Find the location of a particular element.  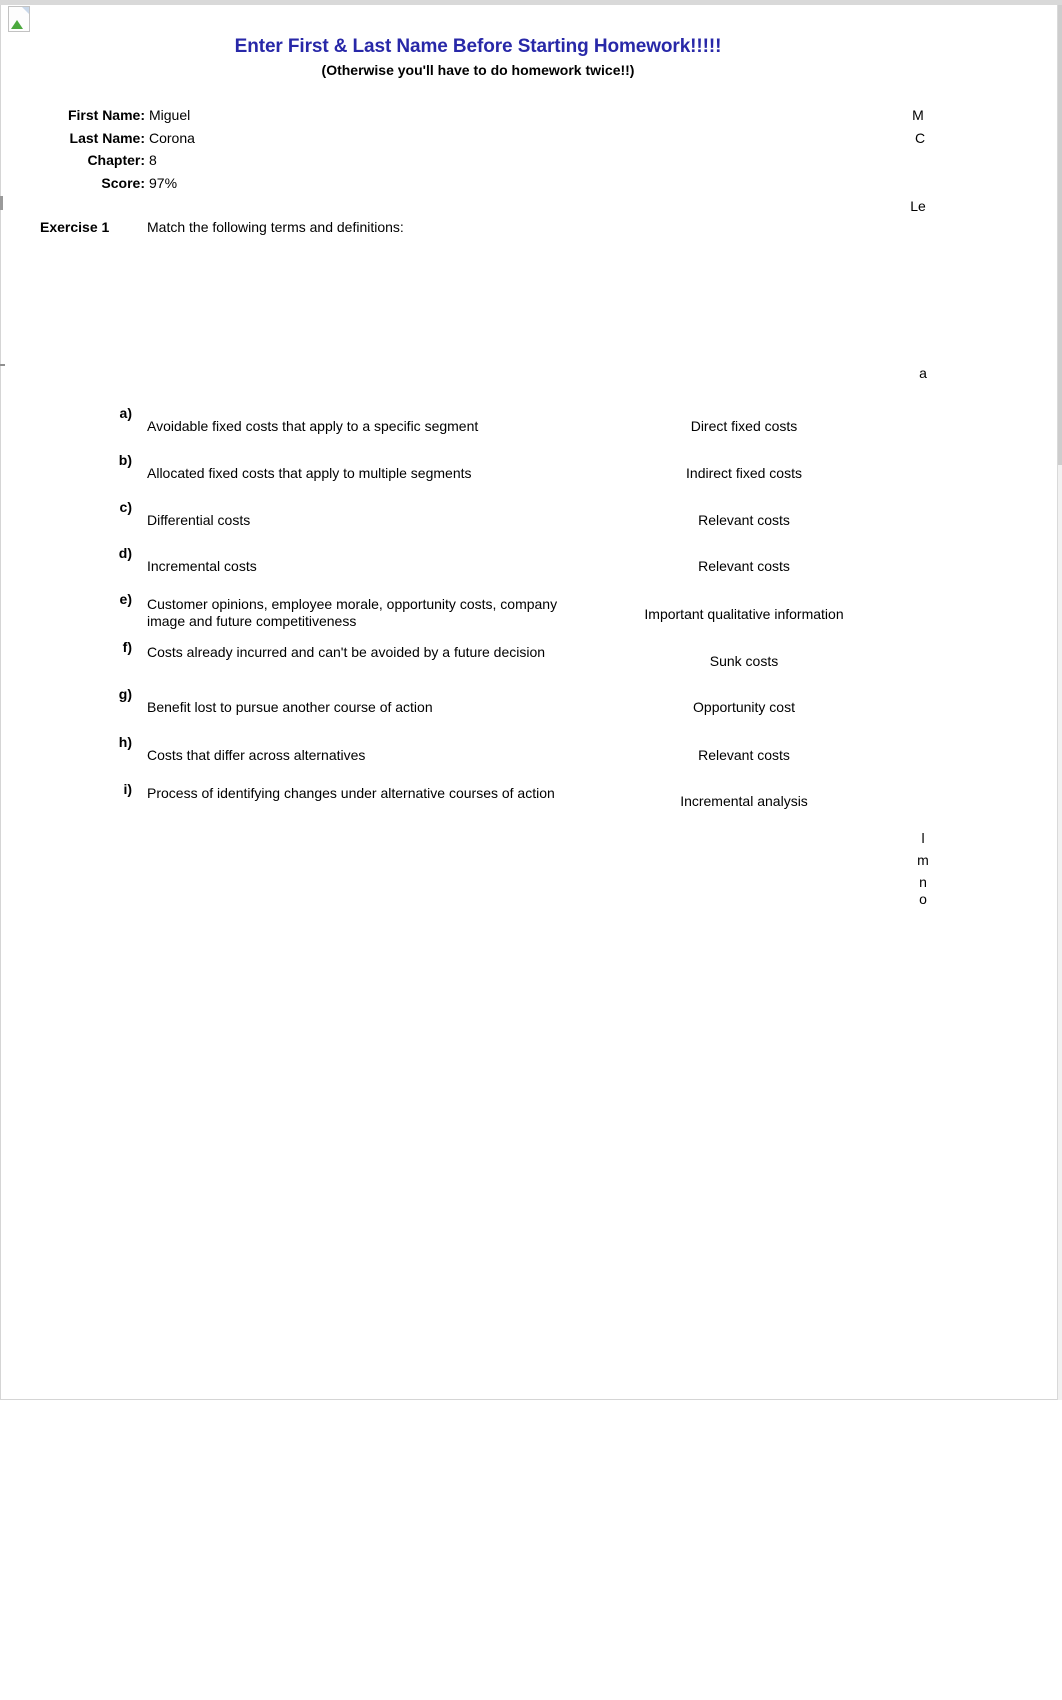

matching-row-letter: b) is located at coordinates (125, 460).